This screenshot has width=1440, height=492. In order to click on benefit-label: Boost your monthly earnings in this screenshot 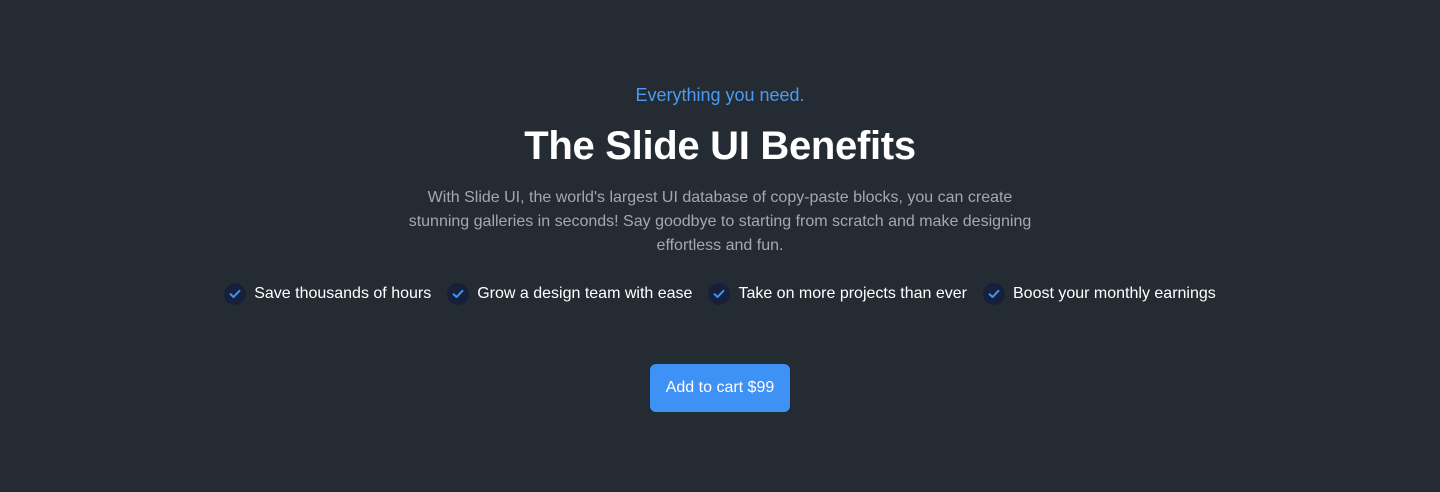, I will do `click(1114, 293)`.